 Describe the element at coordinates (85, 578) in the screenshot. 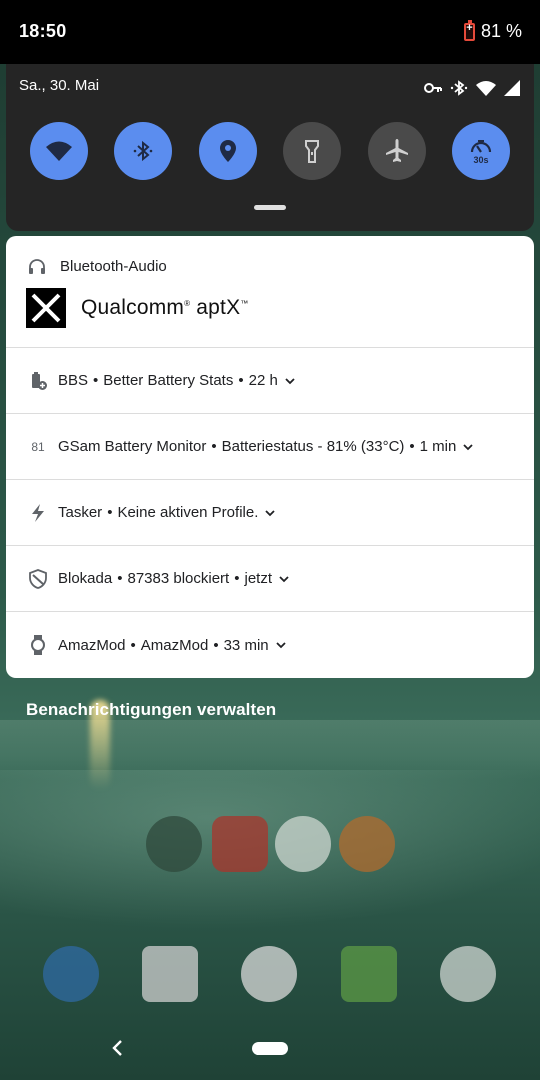

I see `row-app: Blokada` at that location.